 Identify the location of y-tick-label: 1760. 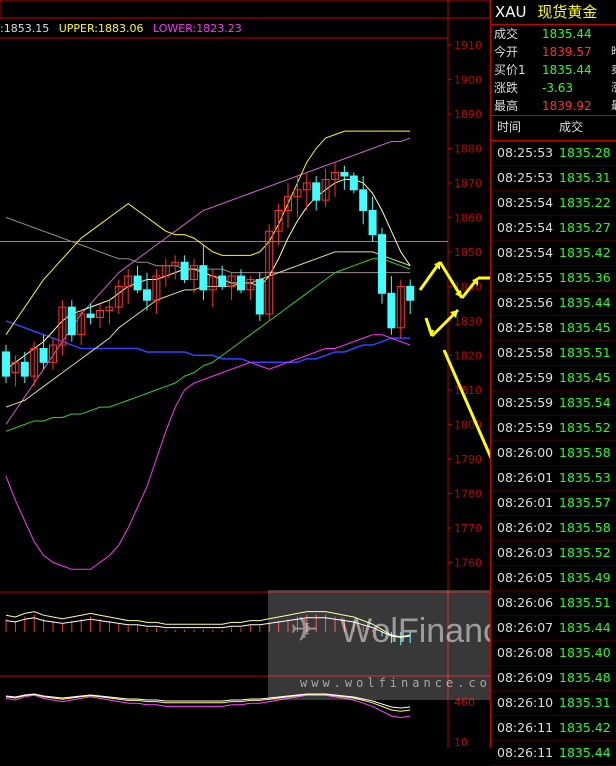
(468, 562).